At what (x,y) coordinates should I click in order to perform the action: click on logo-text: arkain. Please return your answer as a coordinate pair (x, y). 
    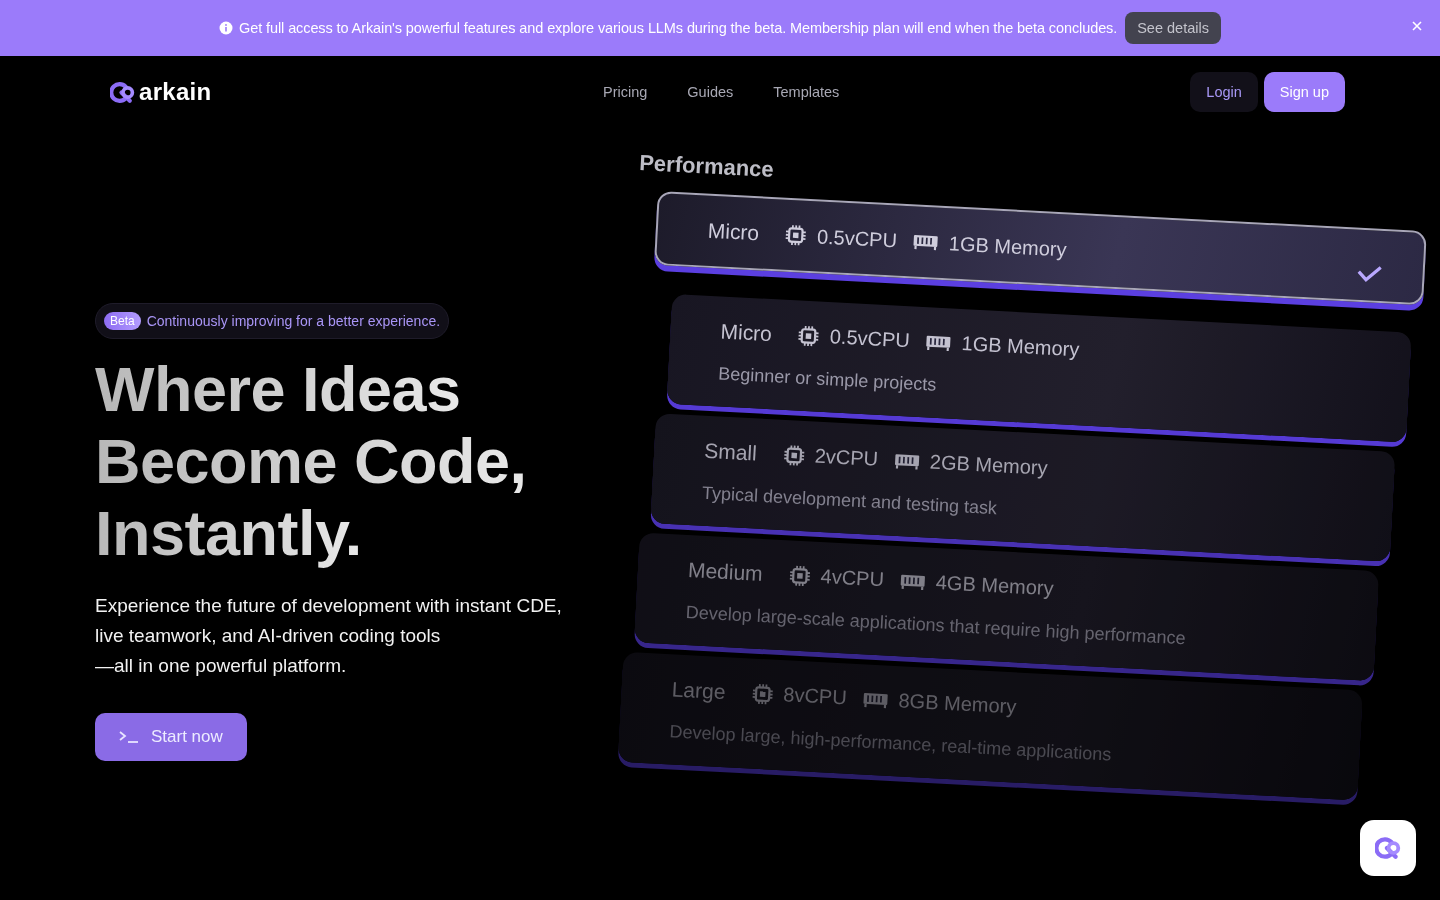
    Looking at the image, I should click on (175, 92).